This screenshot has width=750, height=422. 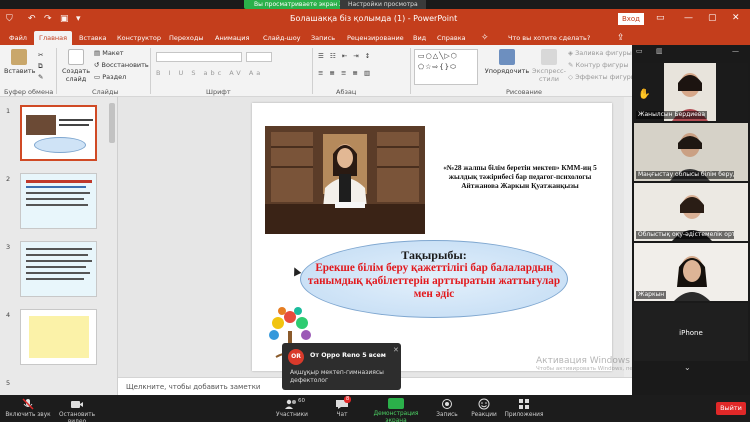 I want to click on shapes-gallery: ▭○△╲▷⬡ ⬠☆⇨{}⬭, so click(x=446, y=67).